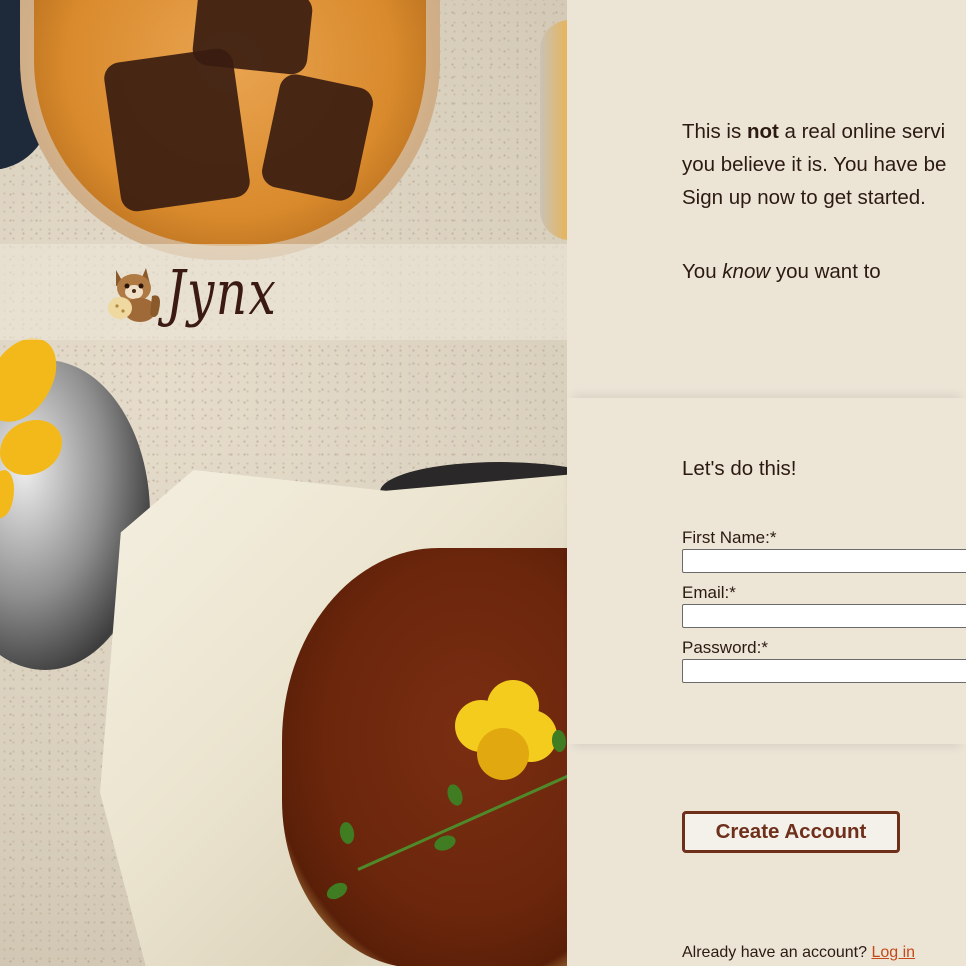  I want to click on create-account-button: Create Account, so click(791, 832).